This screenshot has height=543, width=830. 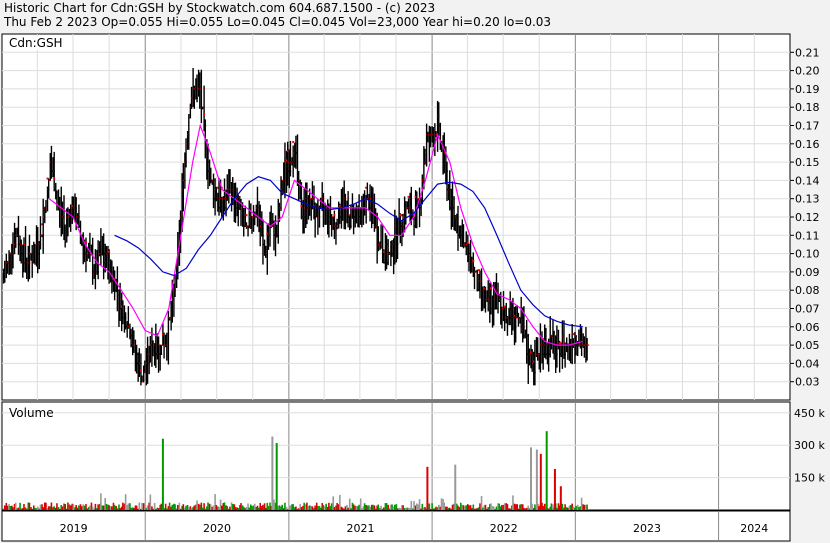 What do you see at coordinates (396, 526) in the screenshot?
I see `time-axis-panel` at bounding box center [396, 526].